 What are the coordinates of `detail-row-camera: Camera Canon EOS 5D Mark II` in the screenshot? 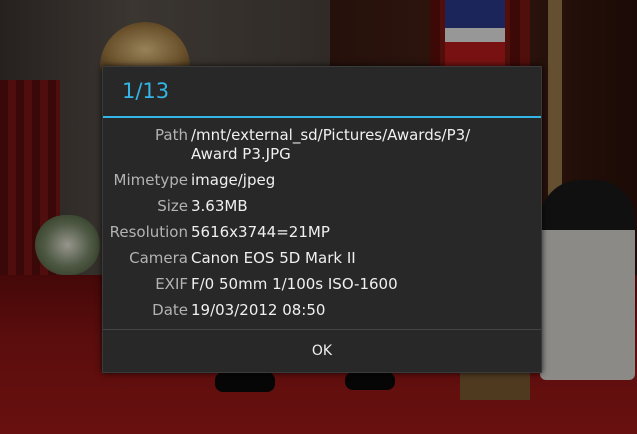 It's located at (322, 258).